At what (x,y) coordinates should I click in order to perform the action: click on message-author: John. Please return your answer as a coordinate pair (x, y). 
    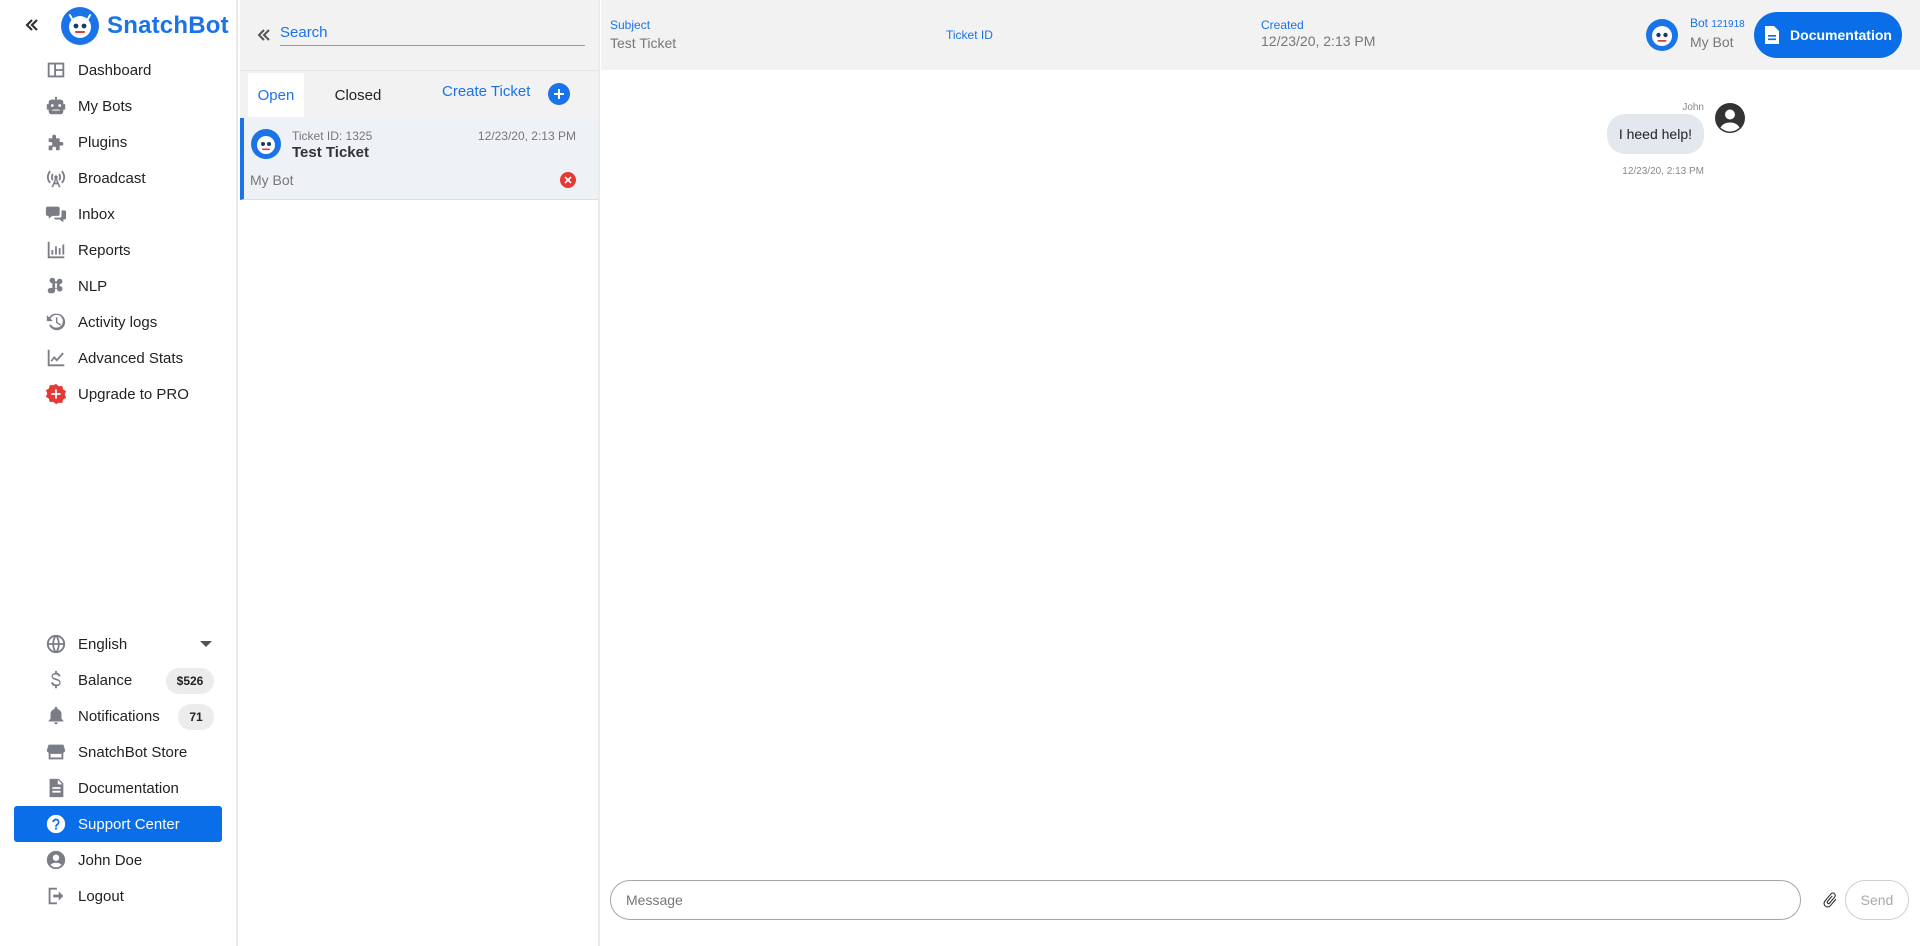
    Looking at the image, I should click on (1693, 107).